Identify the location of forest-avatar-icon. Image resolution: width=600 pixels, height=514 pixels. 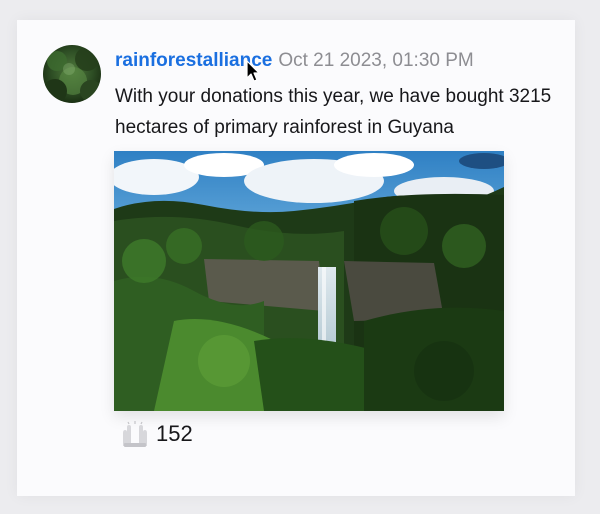
(72, 74).